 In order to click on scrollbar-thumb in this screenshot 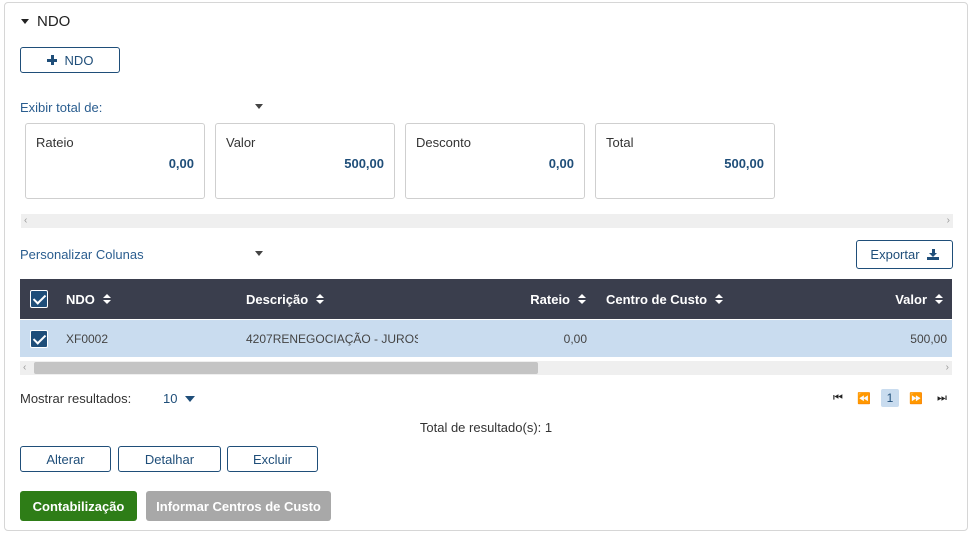, I will do `click(286, 368)`.